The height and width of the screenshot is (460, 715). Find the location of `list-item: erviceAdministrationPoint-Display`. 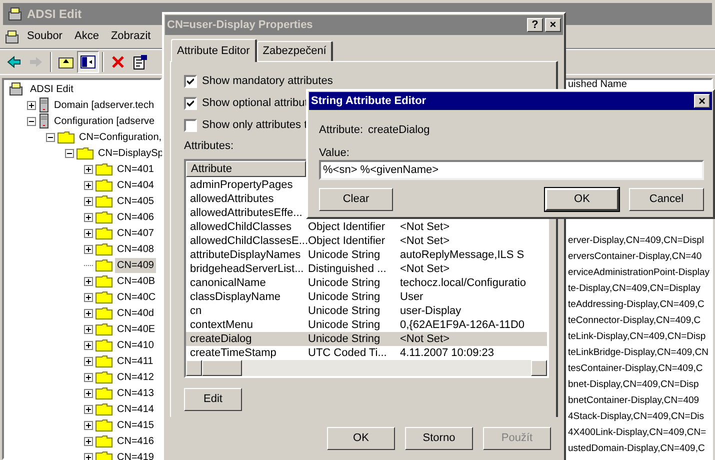

list-item: erviceAdministrationPoint-Display is located at coordinates (639, 273).